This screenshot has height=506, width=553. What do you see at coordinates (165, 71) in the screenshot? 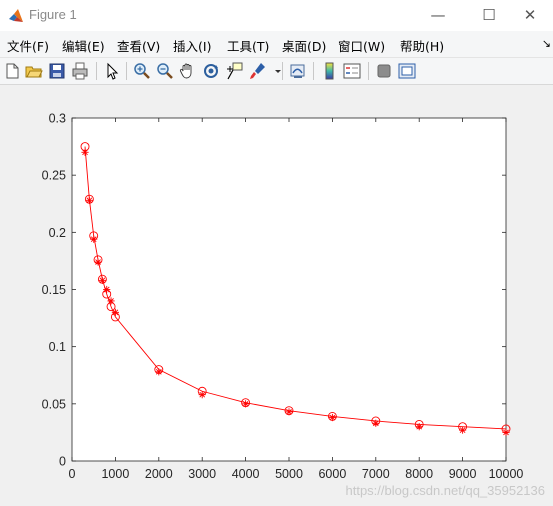
I see `zoom-out-icon` at bounding box center [165, 71].